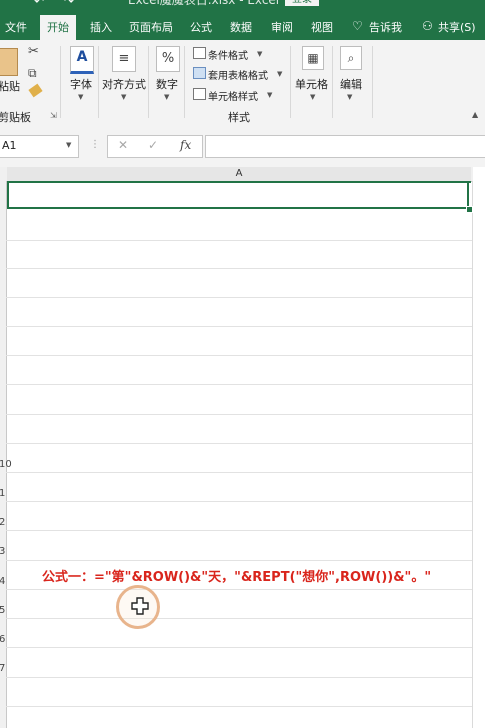  What do you see at coordinates (101, 27) in the screenshot?
I see `tab-insert: 插入` at bounding box center [101, 27].